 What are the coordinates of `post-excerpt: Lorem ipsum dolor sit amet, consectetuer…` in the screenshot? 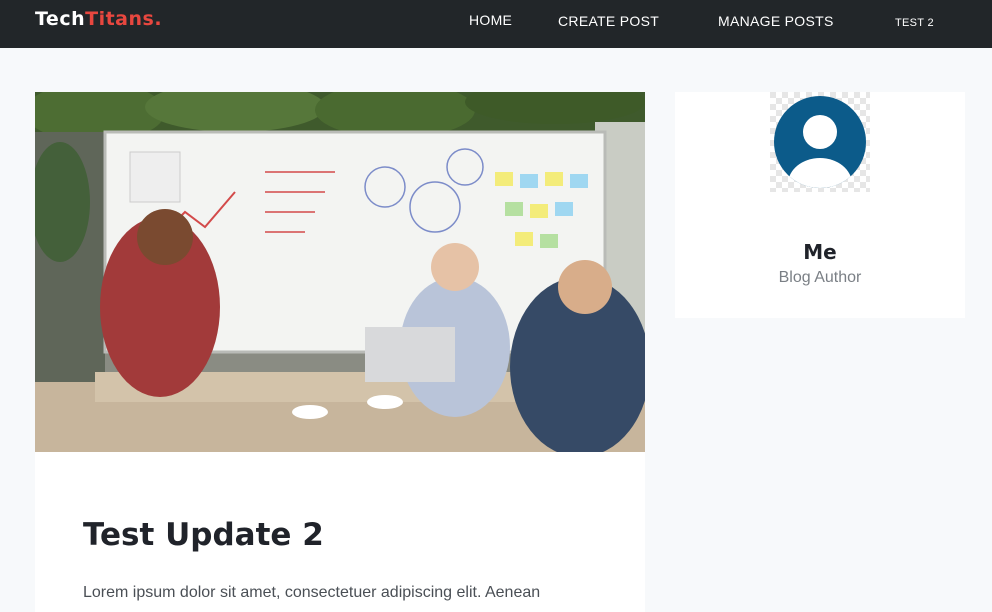 It's located at (312, 592).